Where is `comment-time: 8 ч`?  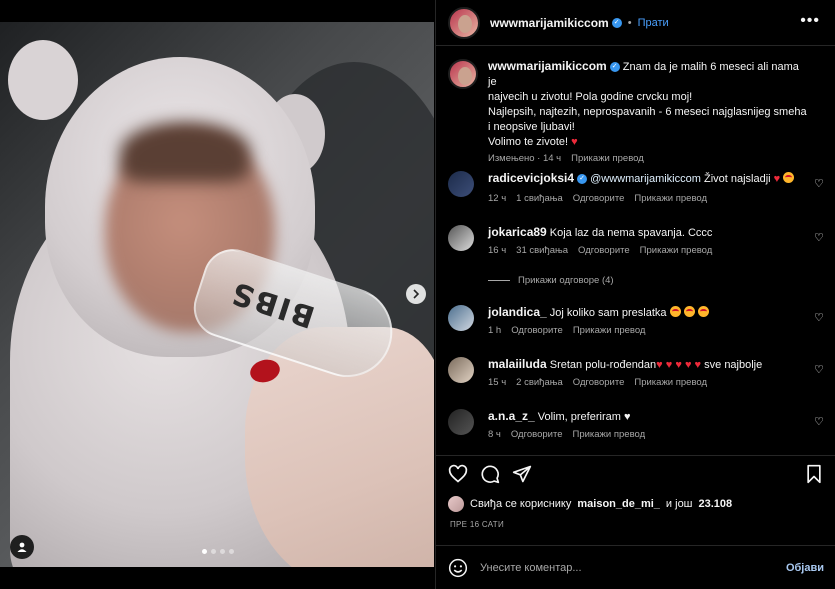 comment-time: 8 ч is located at coordinates (494, 434).